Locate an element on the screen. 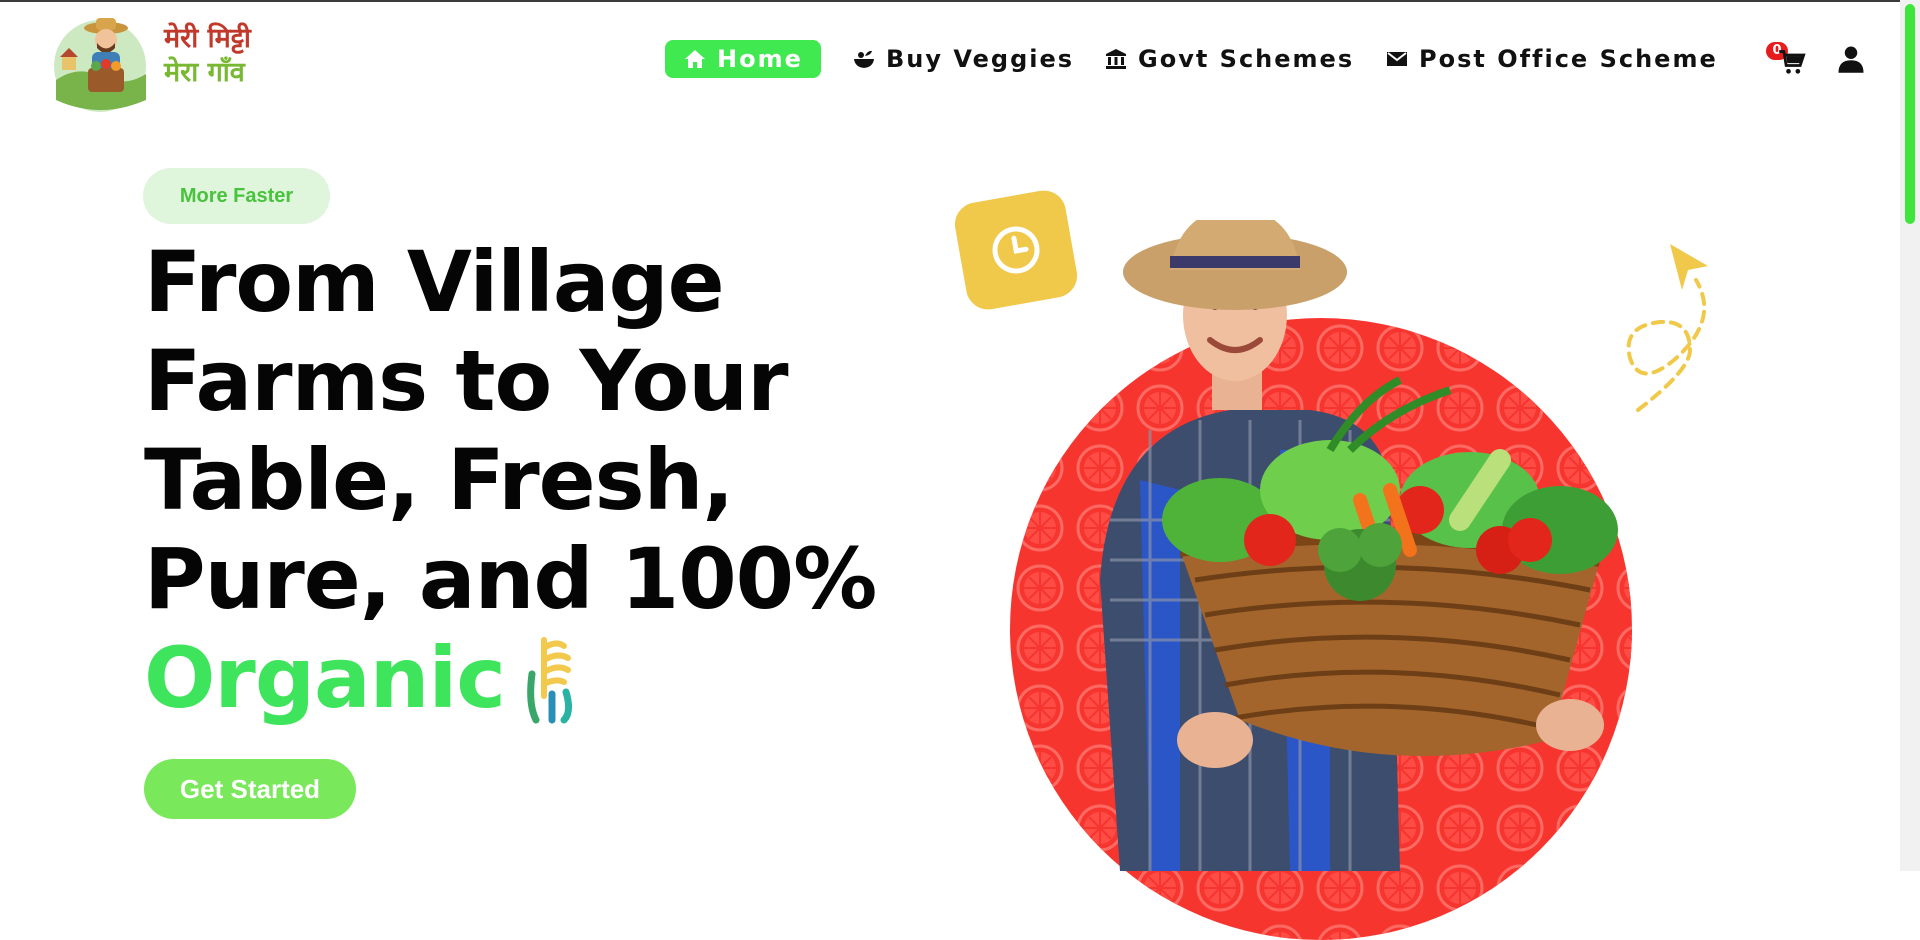 This screenshot has width=1920, height=940. nav-post-office-scheme: Post Office Scheme is located at coordinates (1551, 59).